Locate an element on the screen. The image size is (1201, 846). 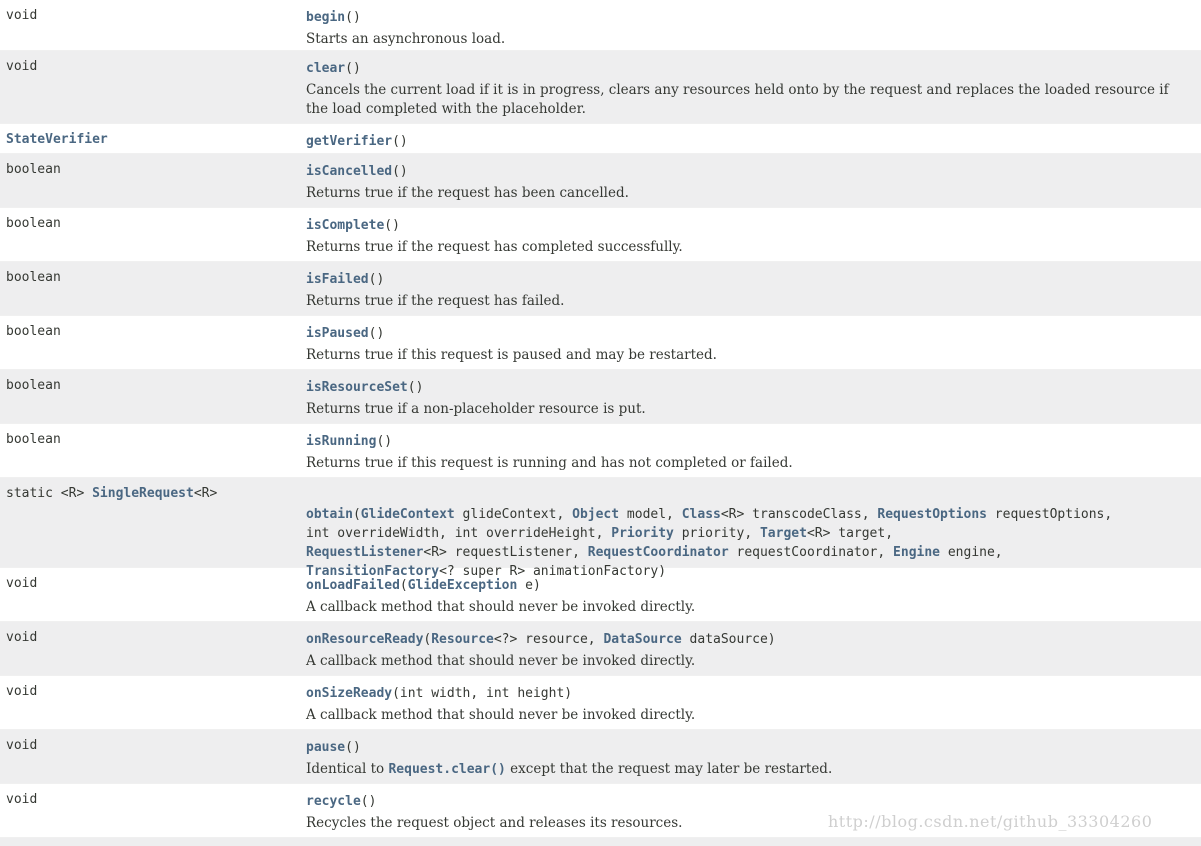
param-text: <R> target, is located at coordinates (850, 533).